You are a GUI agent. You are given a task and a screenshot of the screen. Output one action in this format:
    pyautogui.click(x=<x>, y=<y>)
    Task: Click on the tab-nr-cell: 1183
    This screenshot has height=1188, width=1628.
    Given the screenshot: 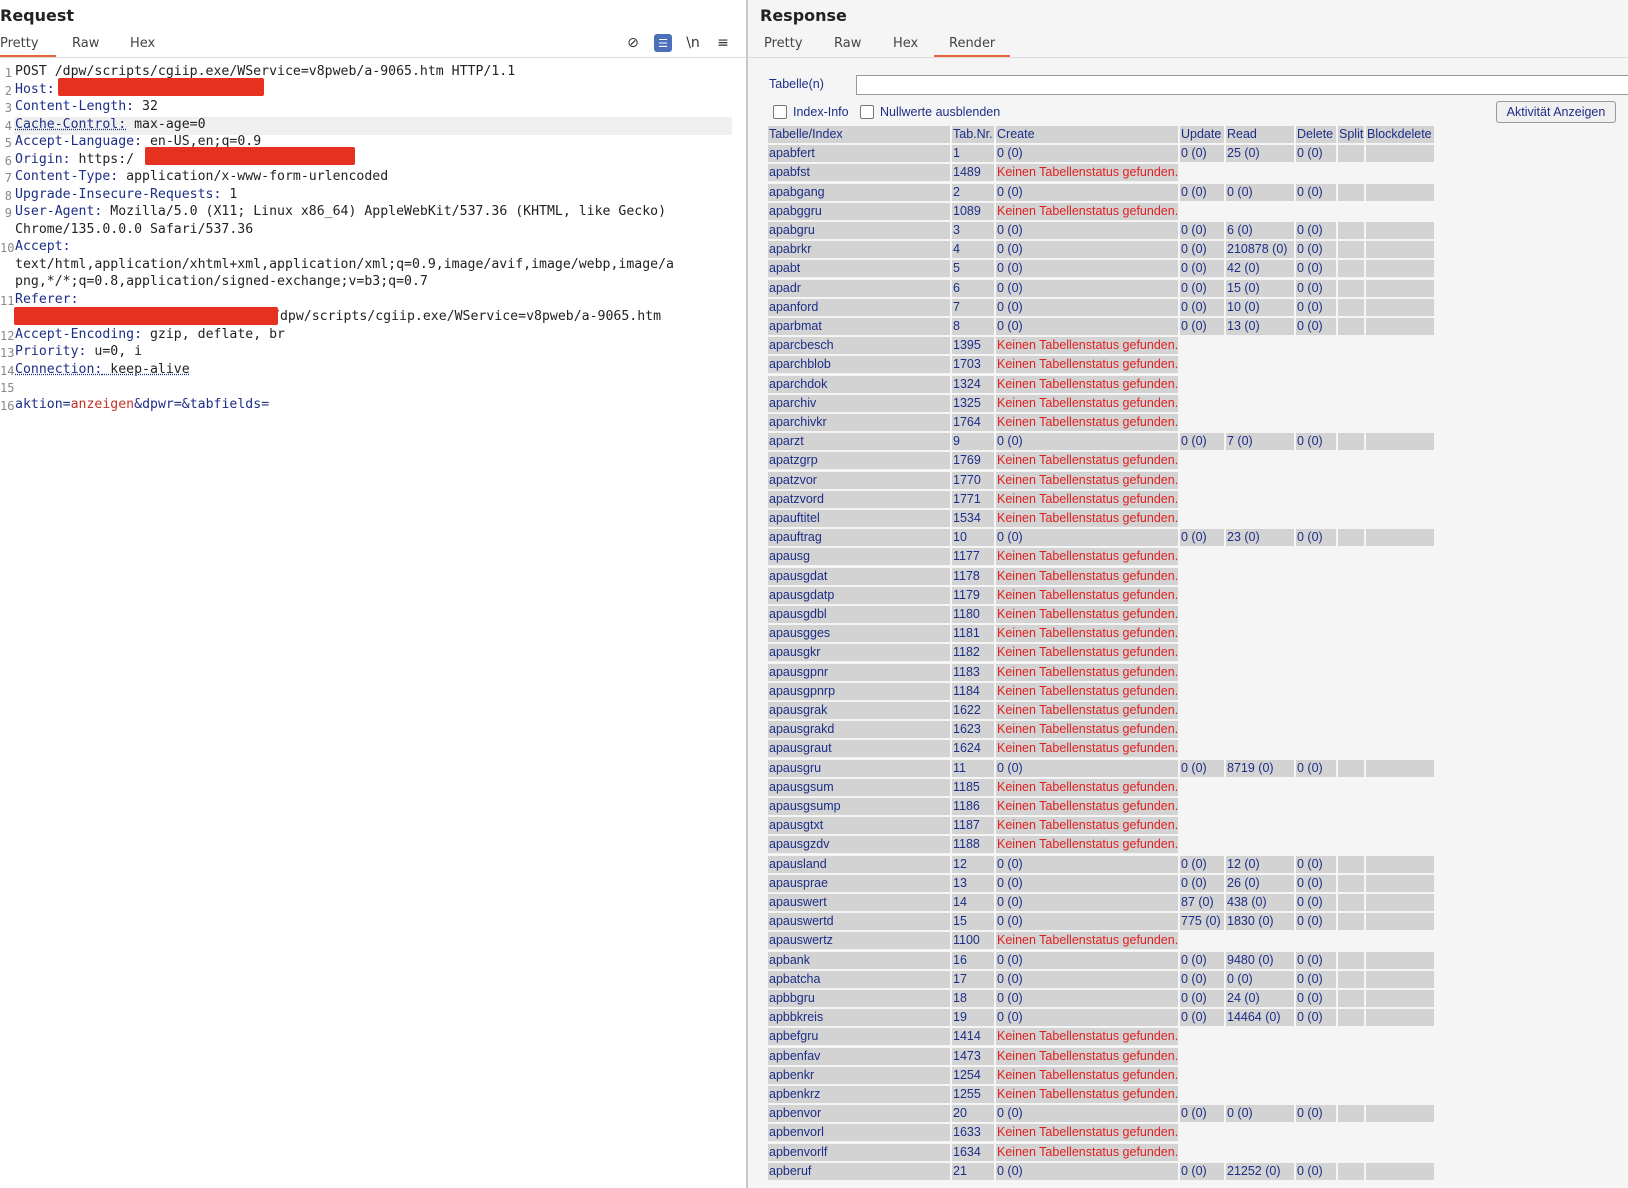 What is the action you would take?
    pyautogui.click(x=973, y=672)
    